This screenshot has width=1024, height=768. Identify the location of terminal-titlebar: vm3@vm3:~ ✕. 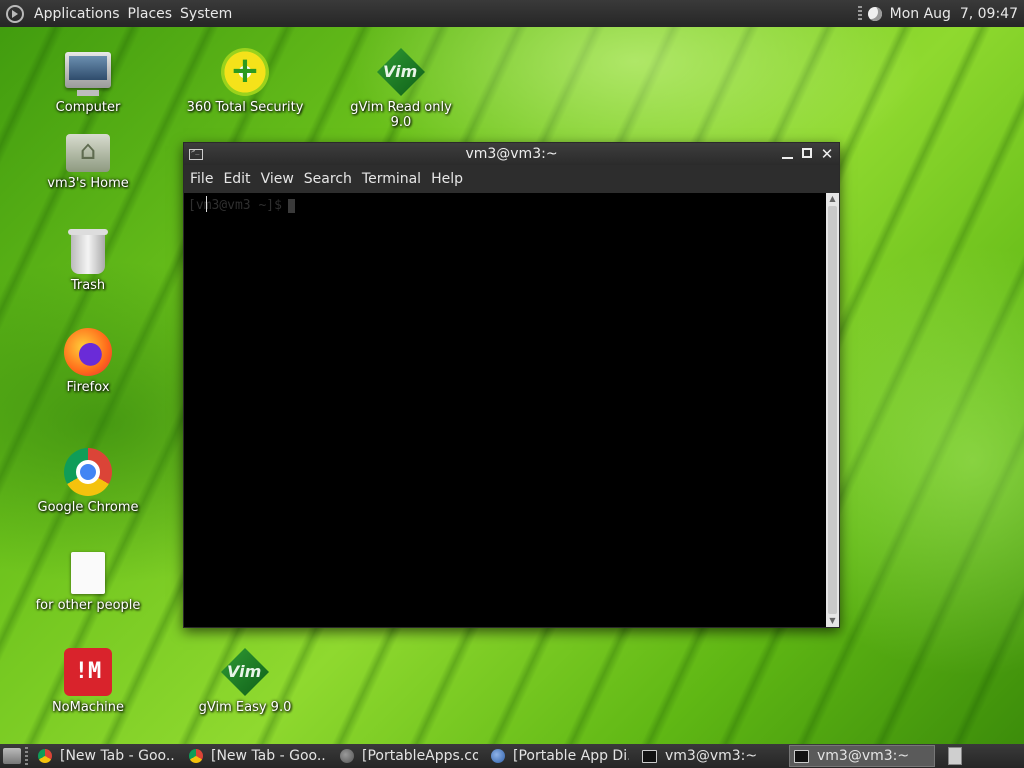
(511, 154).